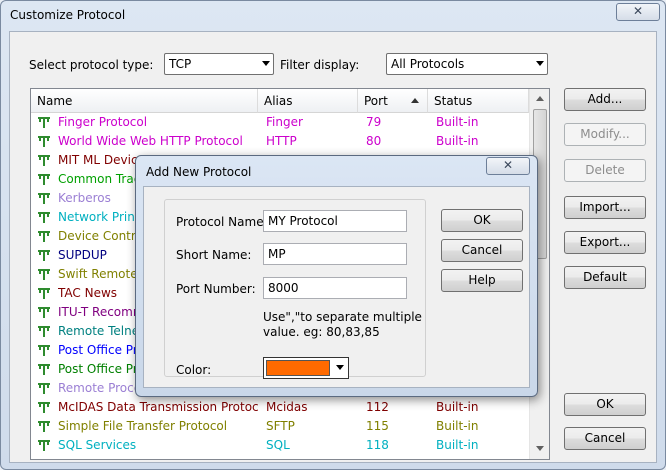 This screenshot has height=470, width=666. What do you see at coordinates (144, 101) in the screenshot?
I see `column-header-name: Name` at bounding box center [144, 101].